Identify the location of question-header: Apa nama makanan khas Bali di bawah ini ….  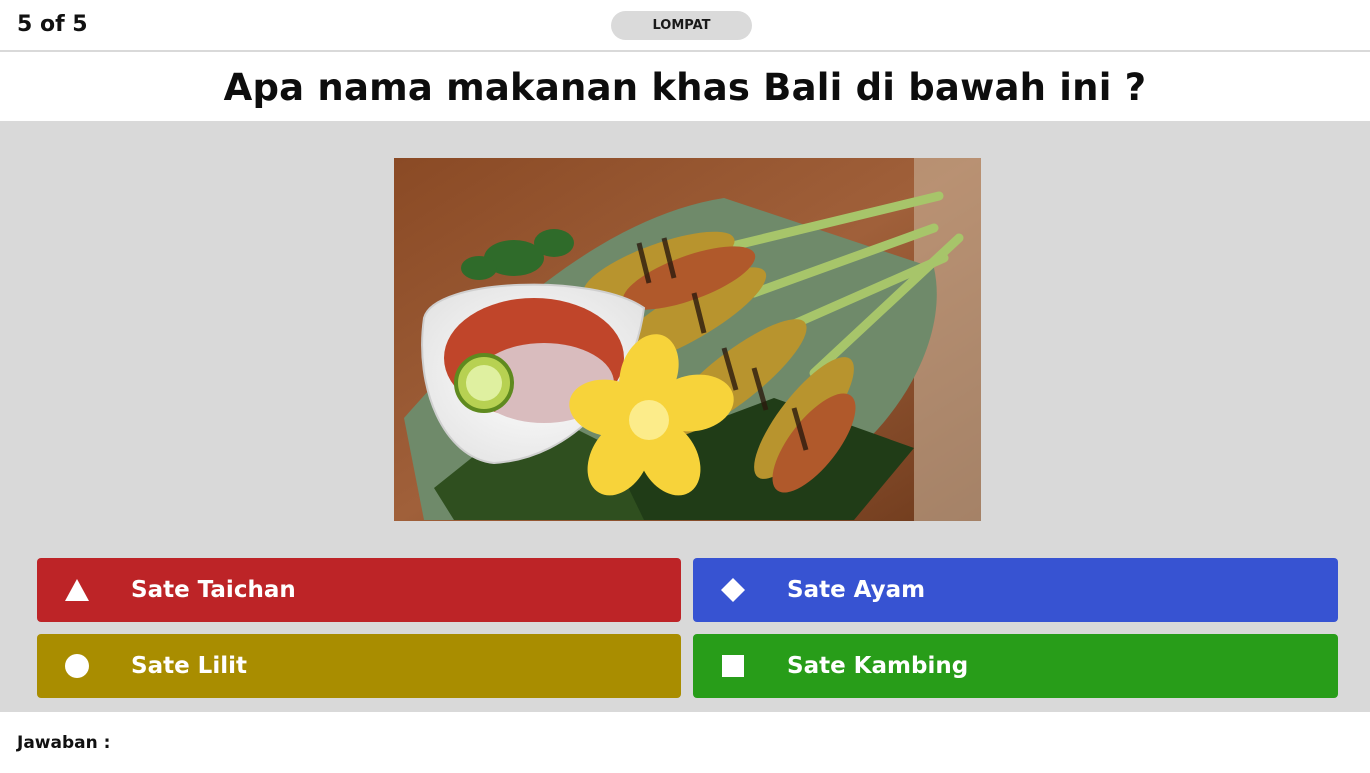
(685, 87).